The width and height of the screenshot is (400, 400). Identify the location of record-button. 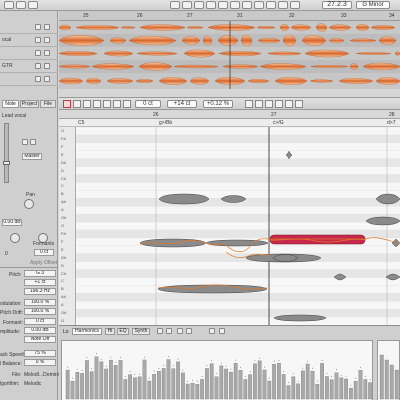
(33, 5).